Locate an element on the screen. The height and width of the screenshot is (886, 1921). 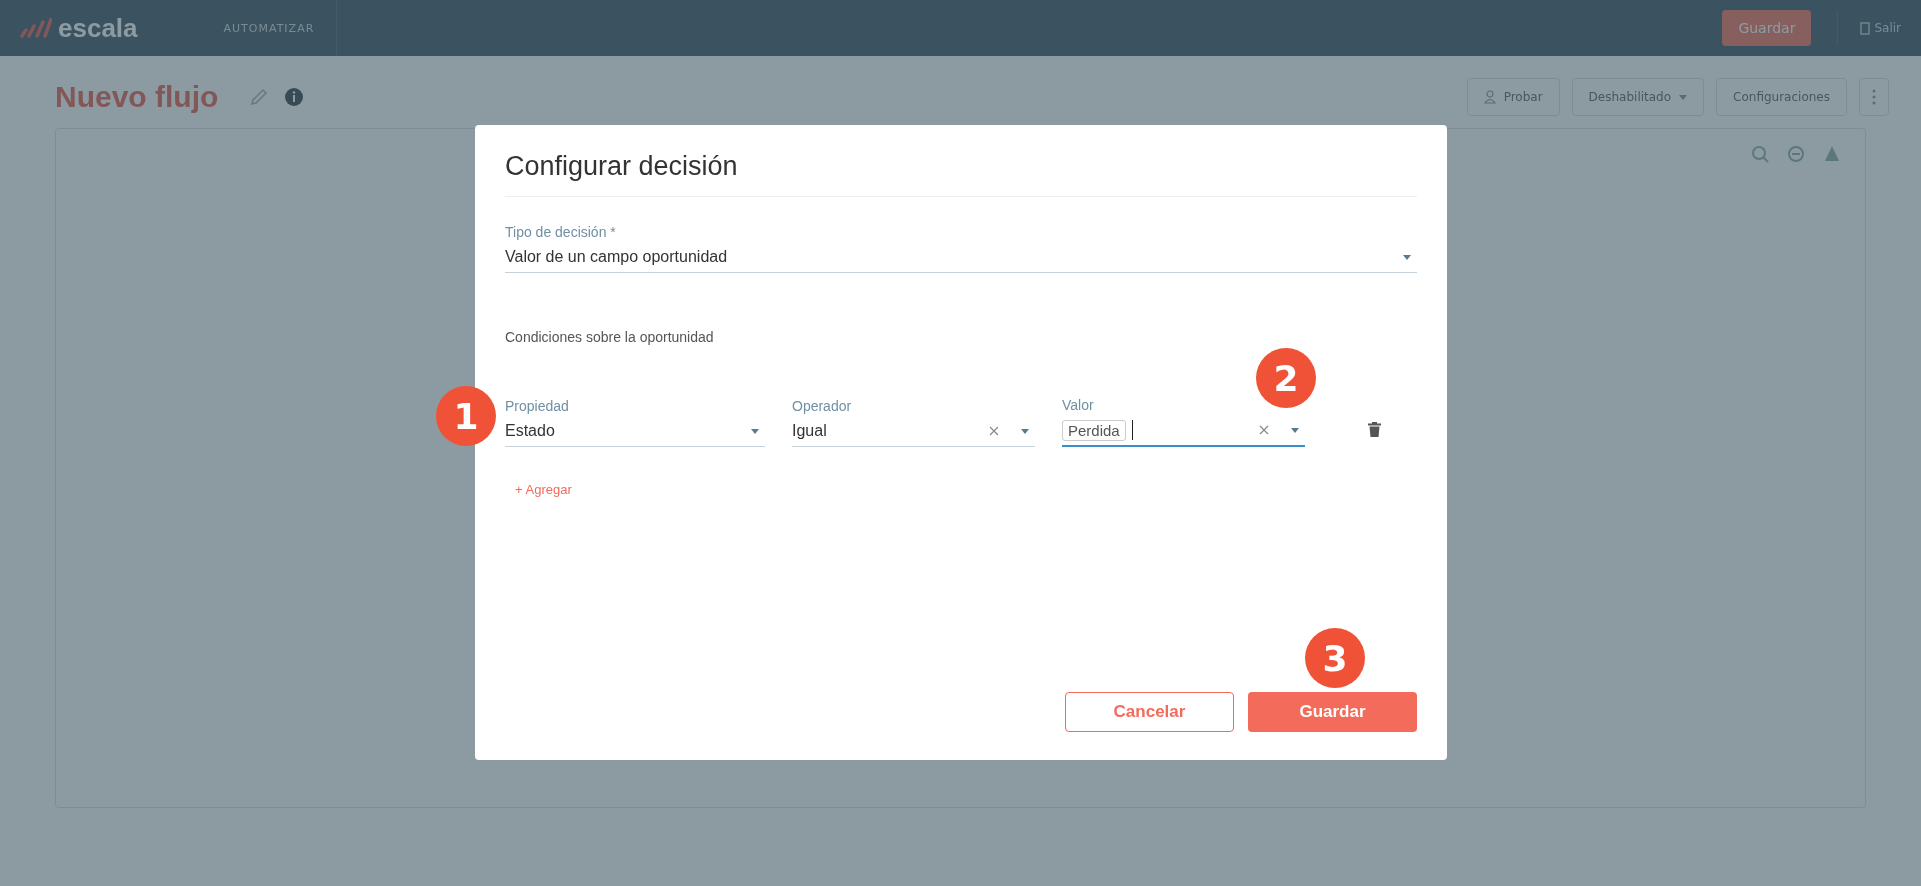
condition-select: Operador Igual is located at coordinates (913, 422).